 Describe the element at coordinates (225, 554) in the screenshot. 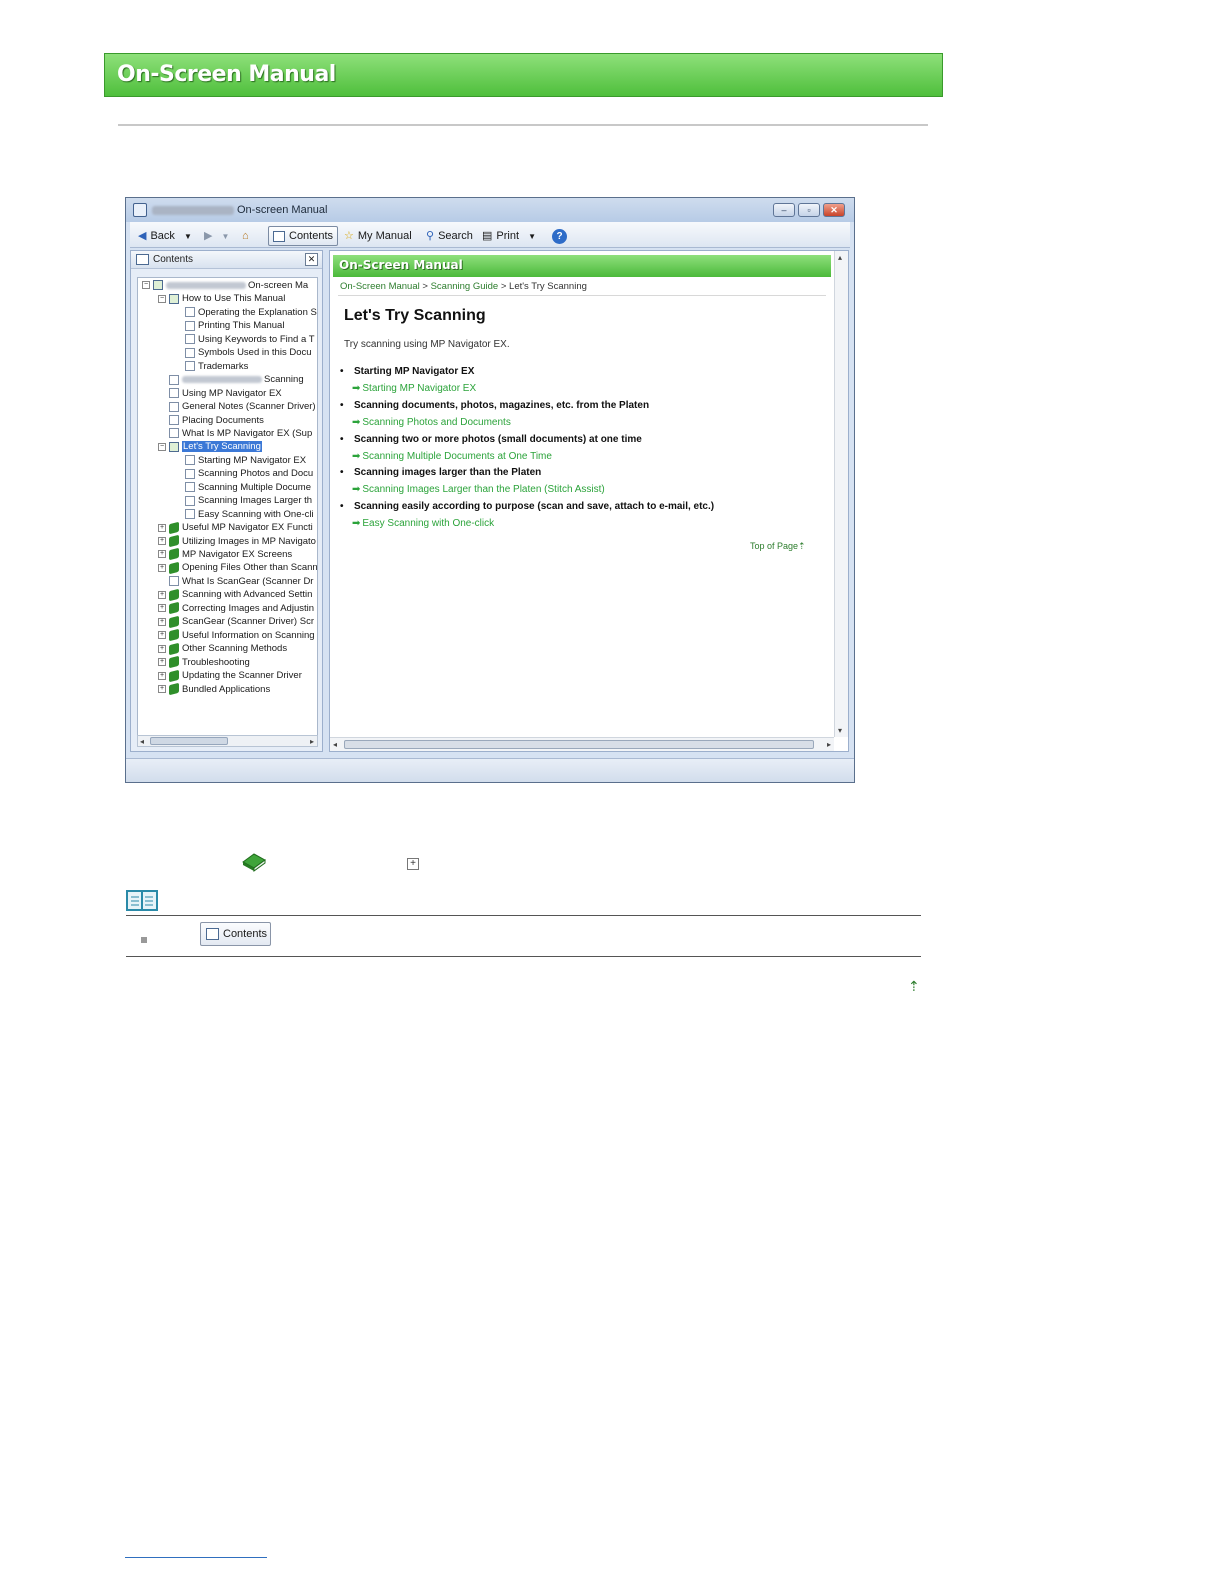

I see `tree-item: + MP Navigator EX Screens` at that location.